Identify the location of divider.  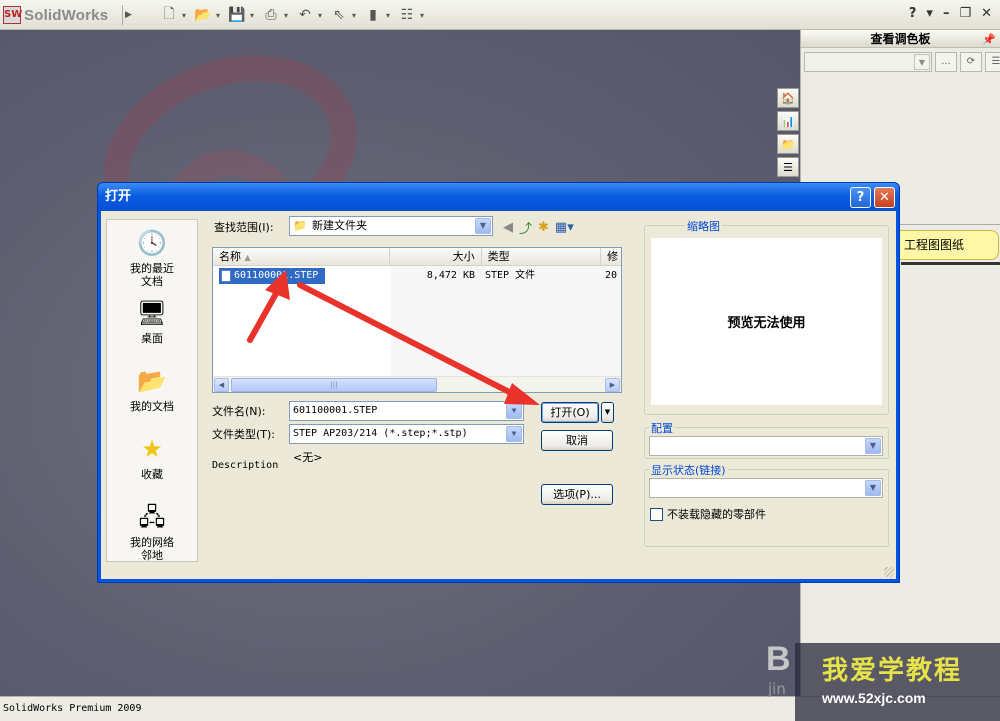
(949, 224).